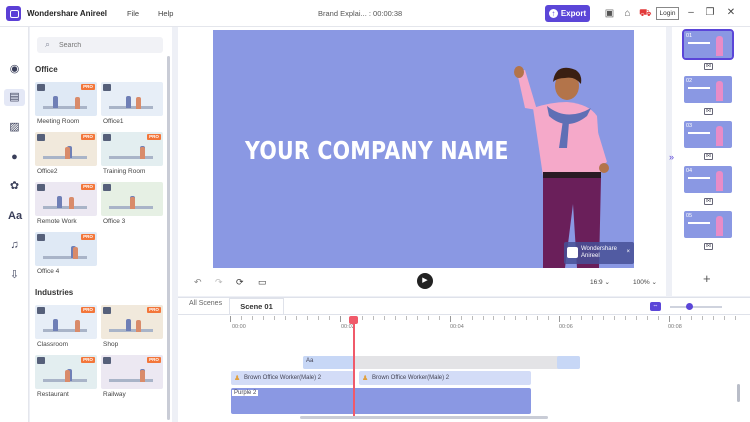 The image size is (750, 422). I want to click on search-input, so click(108, 45).